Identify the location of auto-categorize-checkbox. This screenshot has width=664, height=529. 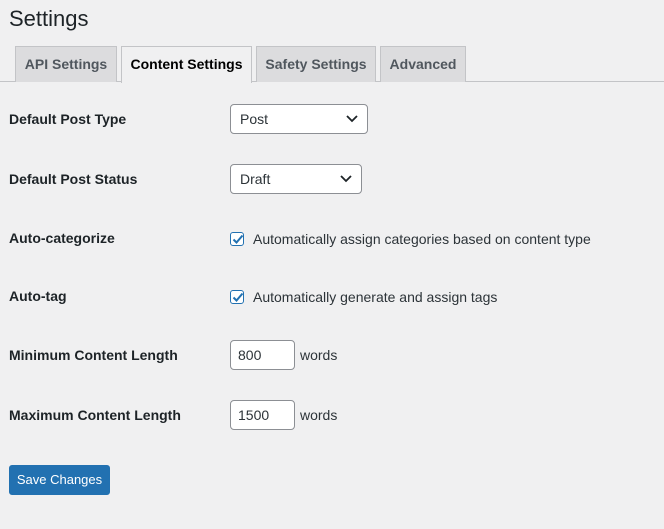
(237, 239).